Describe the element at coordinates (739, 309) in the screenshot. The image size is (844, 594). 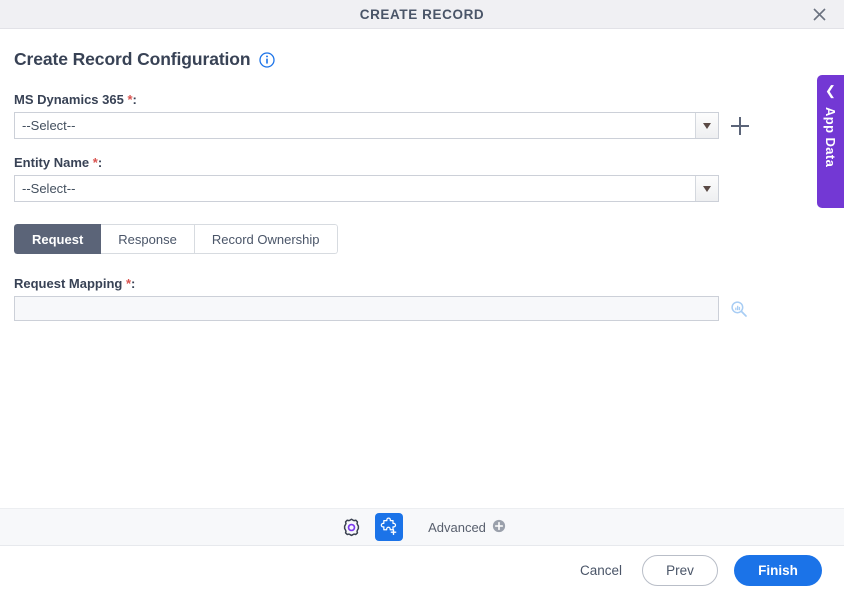
I see `magnifier-icon` at that location.